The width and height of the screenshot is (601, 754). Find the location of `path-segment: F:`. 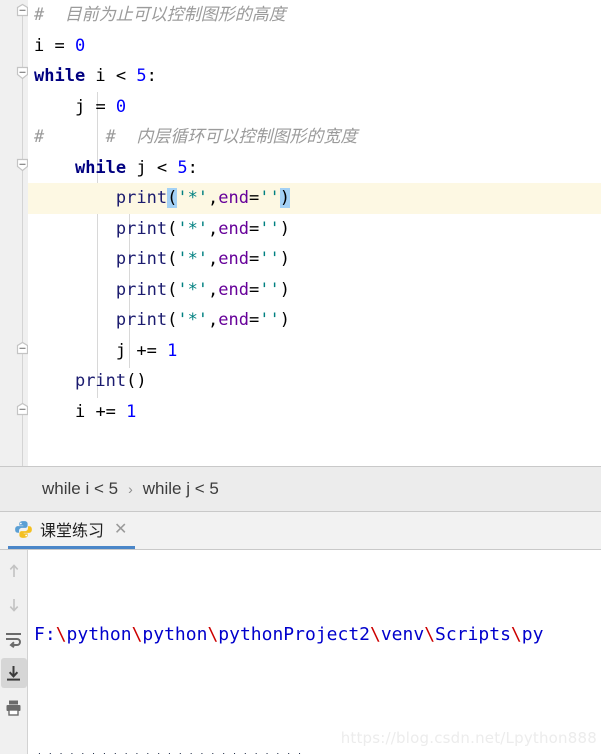

path-segment: F: is located at coordinates (45, 634).